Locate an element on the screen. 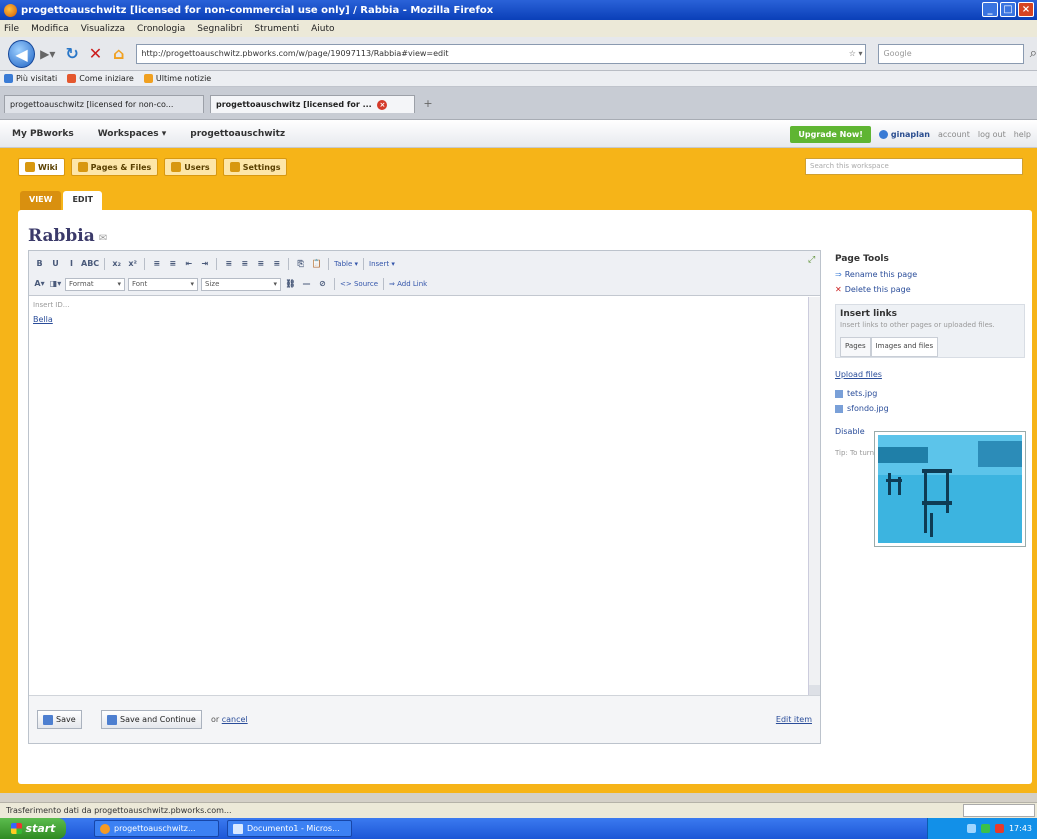 The height and width of the screenshot is (839, 1037). subscript-button: x₂ is located at coordinates (116, 264).